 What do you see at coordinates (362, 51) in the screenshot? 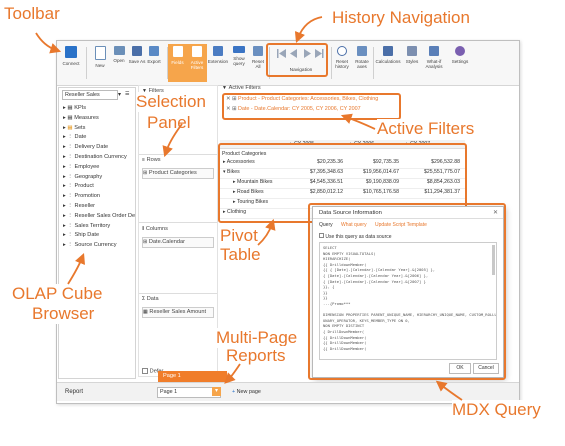
I see `rotate-icon` at bounding box center [362, 51].